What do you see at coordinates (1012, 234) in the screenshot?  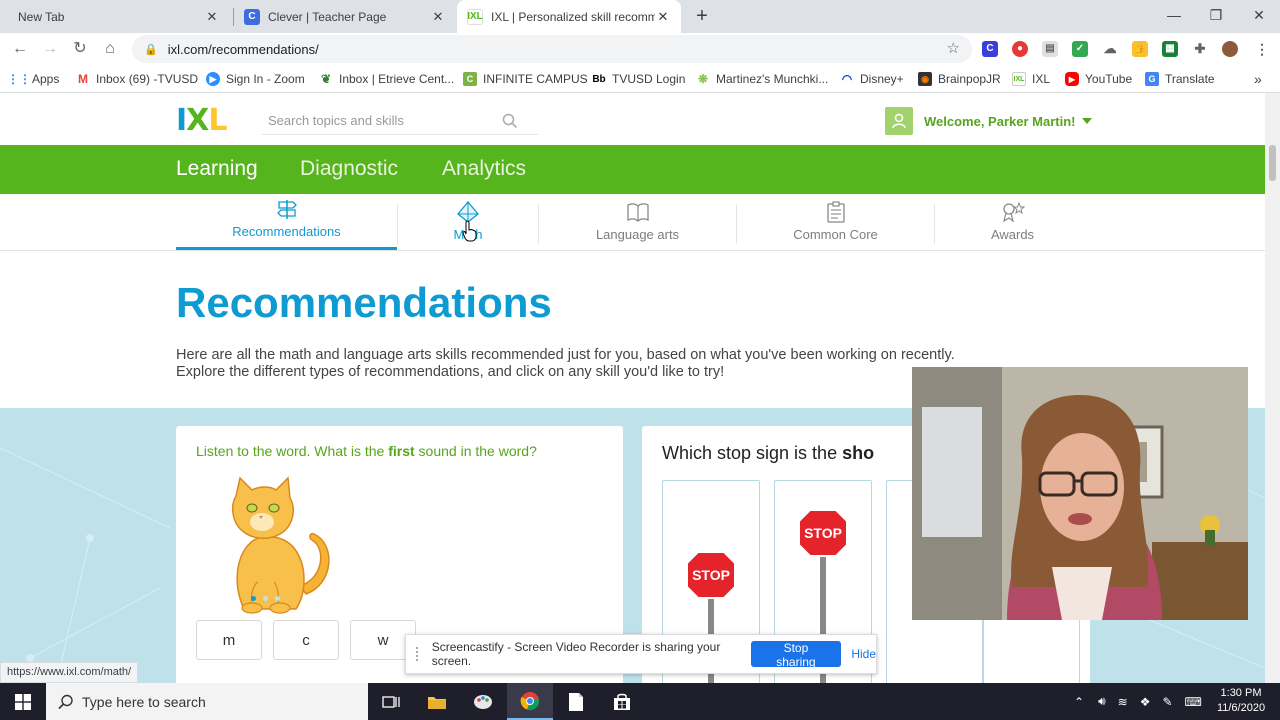 I see `tab-label: Awards` at bounding box center [1012, 234].